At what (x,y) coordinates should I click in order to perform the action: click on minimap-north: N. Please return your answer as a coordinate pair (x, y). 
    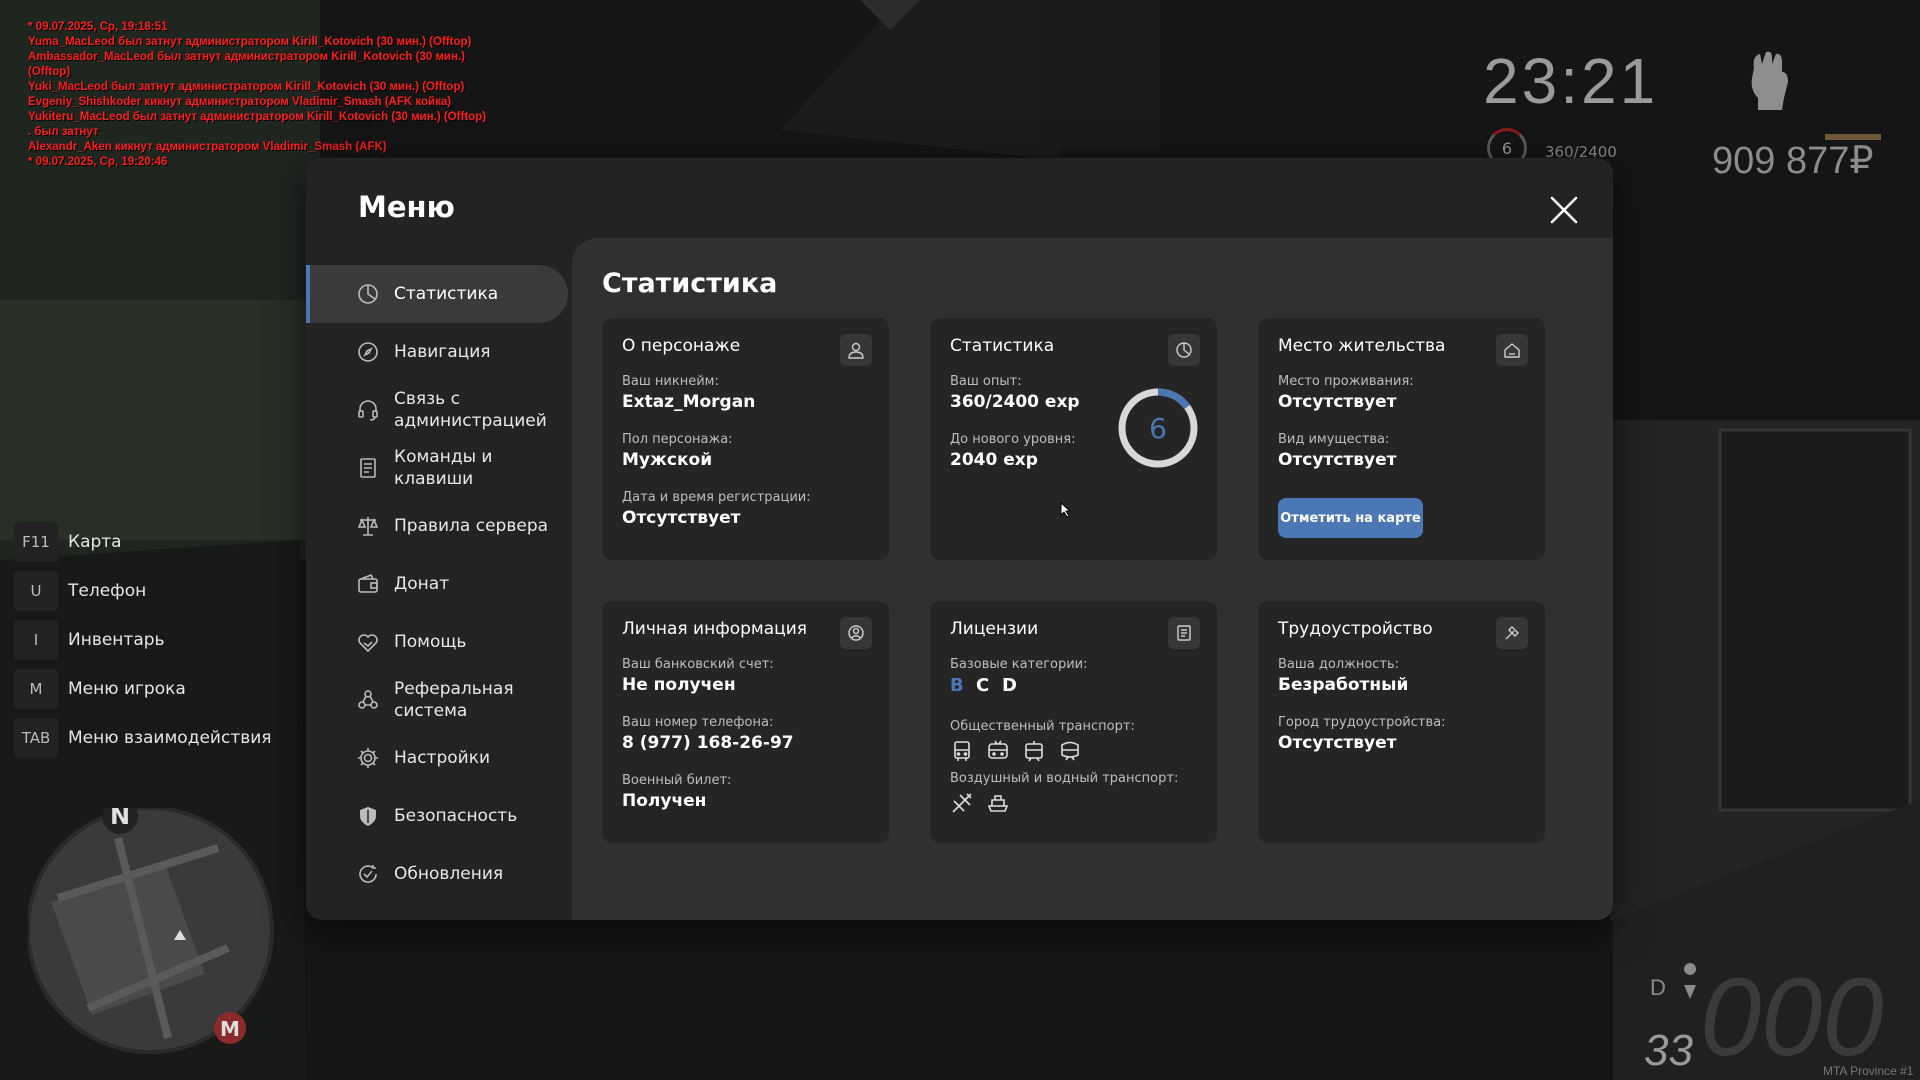
    Looking at the image, I should click on (120, 819).